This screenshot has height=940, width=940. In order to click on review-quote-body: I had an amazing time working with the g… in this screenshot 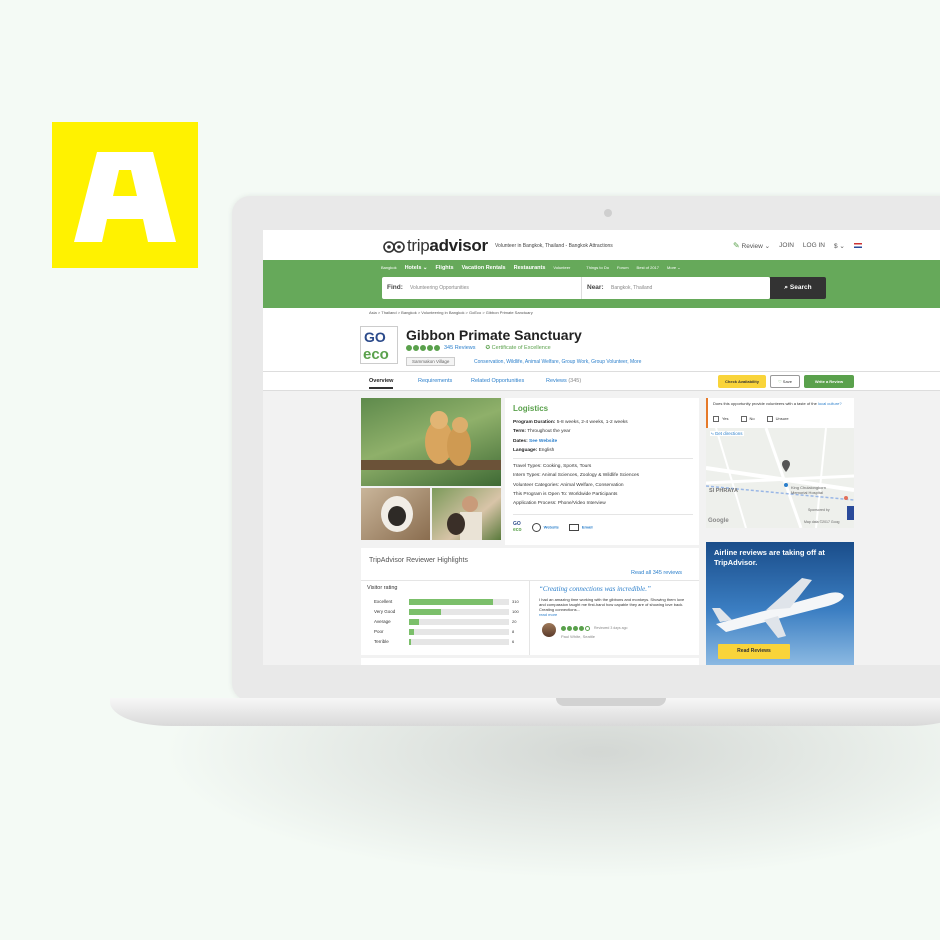, I will do `click(612, 604)`.